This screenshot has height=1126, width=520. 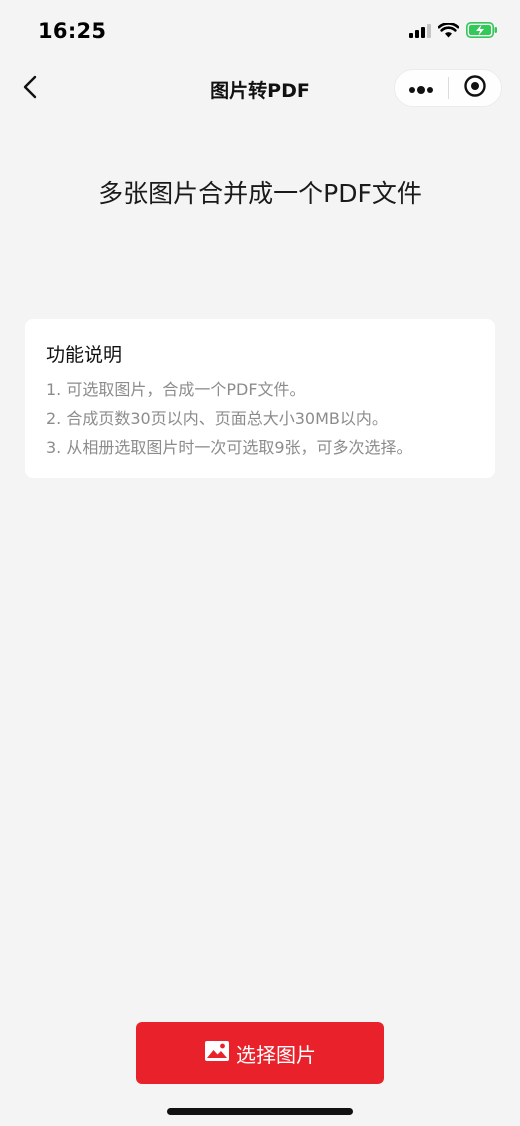 What do you see at coordinates (420, 32) in the screenshot?
I see `signal-icon` at bounding box center [420, 32].